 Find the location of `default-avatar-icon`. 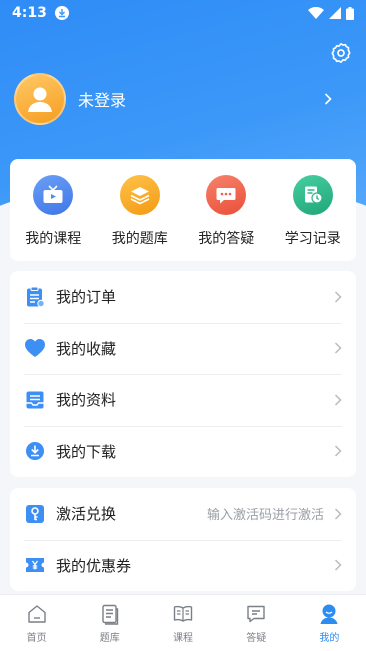

default-avatar-icon is located at coordinates (40, 99).